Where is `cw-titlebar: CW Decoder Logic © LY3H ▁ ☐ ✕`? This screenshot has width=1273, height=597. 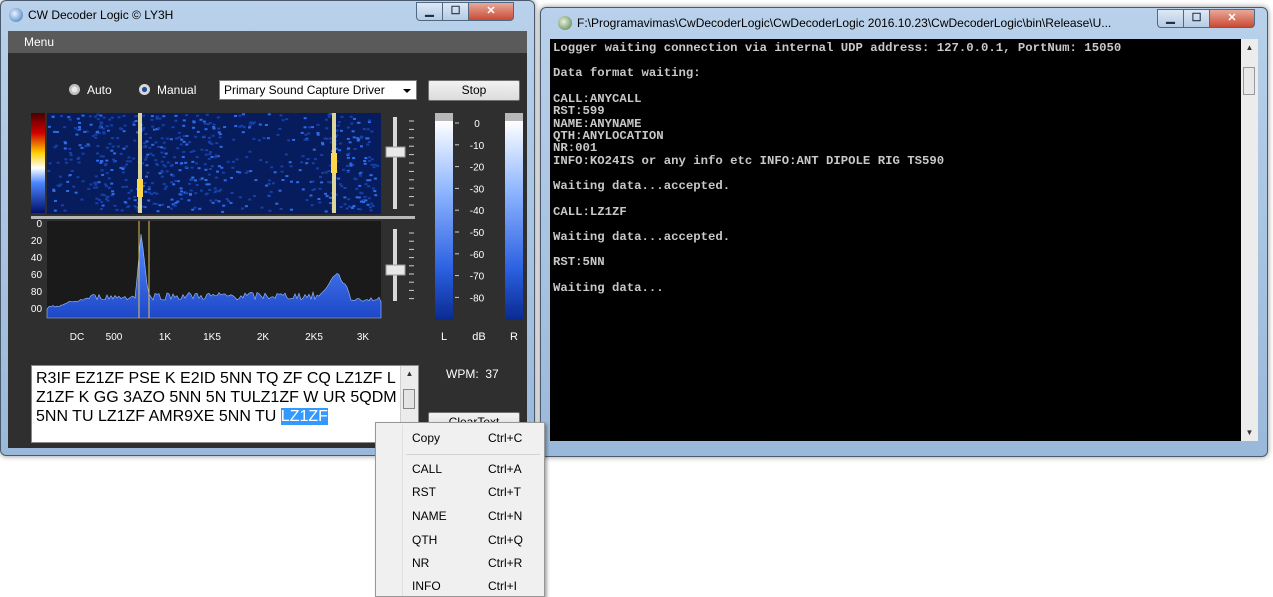
cw-titlebar: CW Decoder Logic © LY3H ▁ ☐ ✕ is located at coordinates (267, 15).